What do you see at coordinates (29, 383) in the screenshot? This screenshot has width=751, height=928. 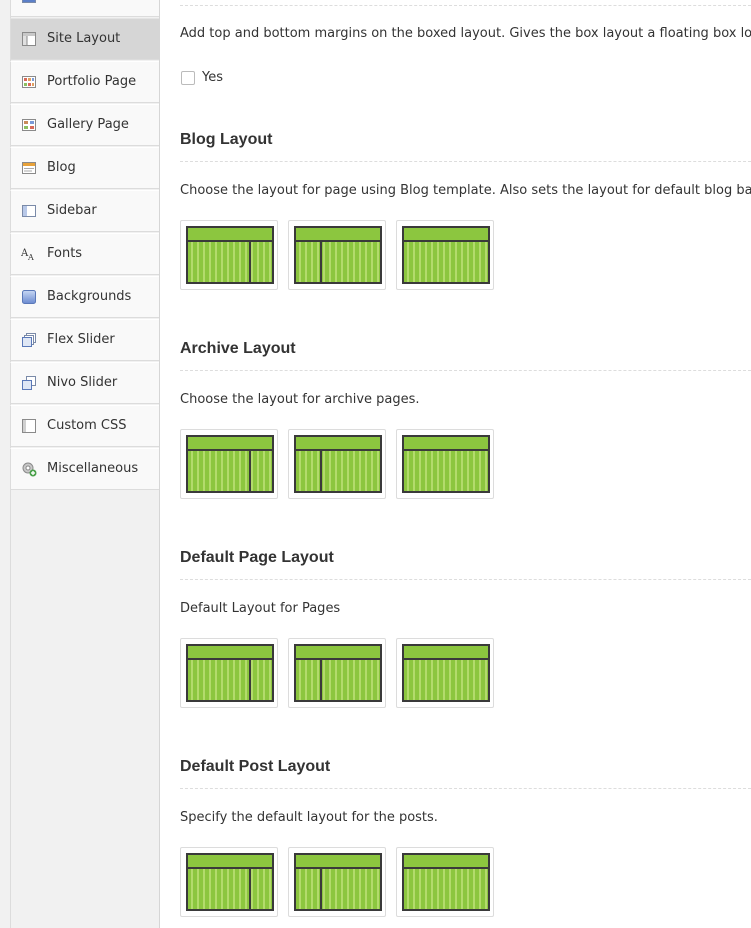 I see `nivo-slider-icon` at bounding box center [29, 383].